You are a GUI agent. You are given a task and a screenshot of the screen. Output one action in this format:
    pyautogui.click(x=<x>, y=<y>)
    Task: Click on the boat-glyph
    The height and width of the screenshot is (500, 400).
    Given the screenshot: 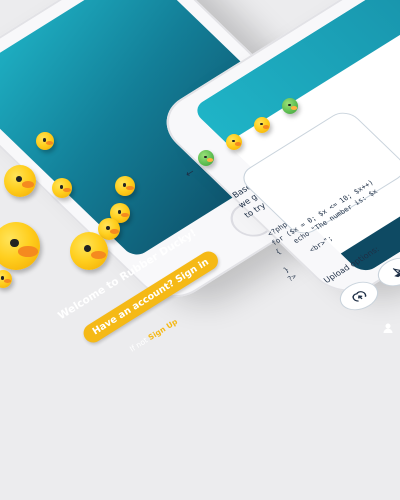 What is the action you would take?
    pyautogui.click(x=396, y=273)
    